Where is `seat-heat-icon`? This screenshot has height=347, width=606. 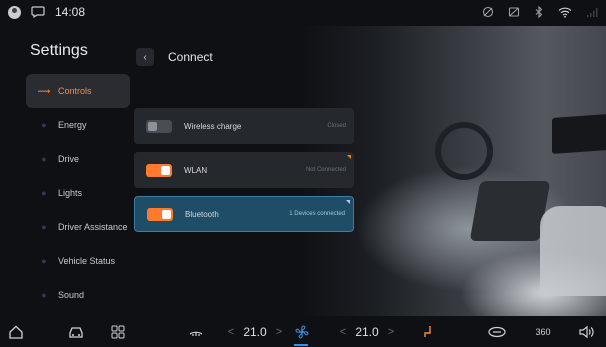 seat-heat-icon is located at coordinates (428, 332).